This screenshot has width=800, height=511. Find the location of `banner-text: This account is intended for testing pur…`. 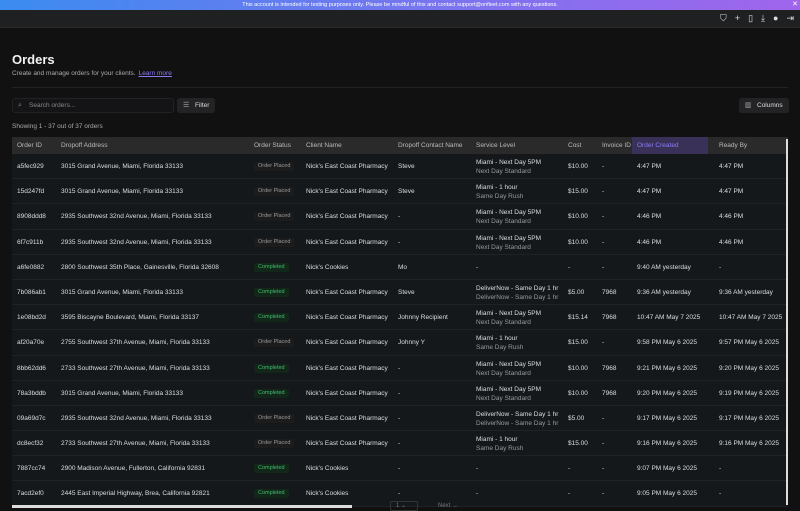

banner-text: This account is intended for testing pur… is located at coordinates (400, 5).